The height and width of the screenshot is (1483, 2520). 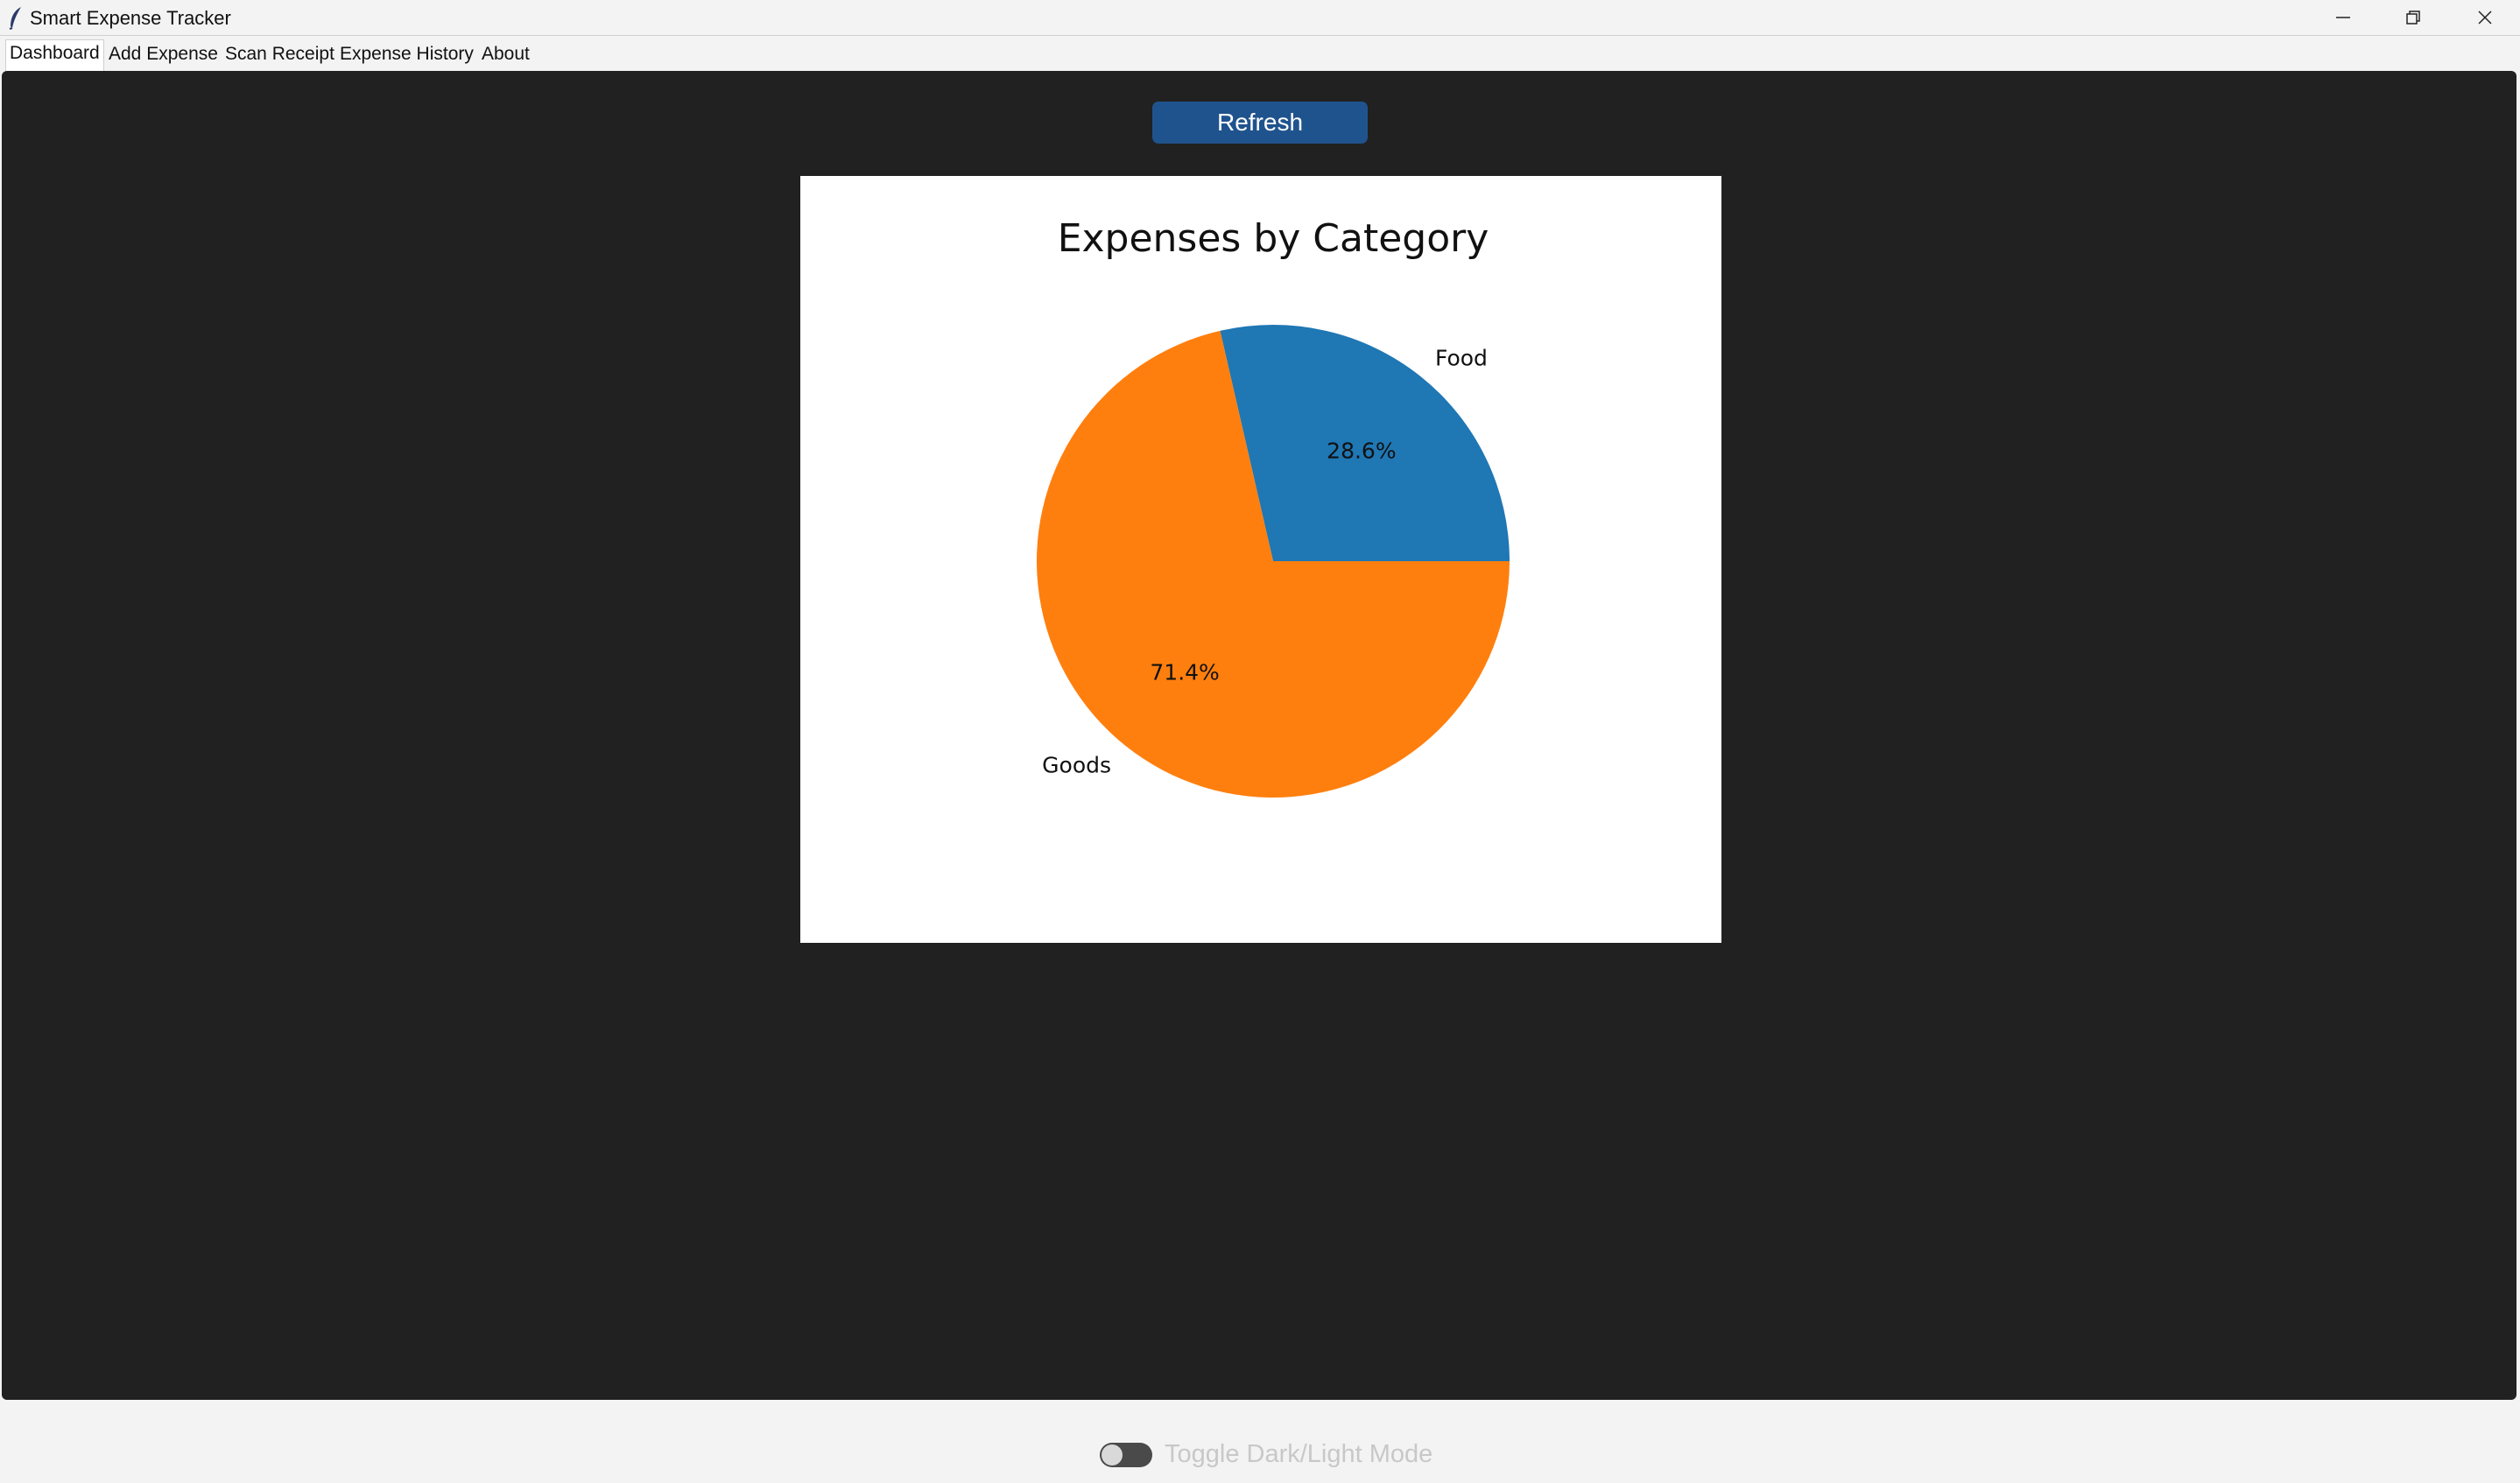 I want to click on minimize-button, so click(x=2343, y=17).